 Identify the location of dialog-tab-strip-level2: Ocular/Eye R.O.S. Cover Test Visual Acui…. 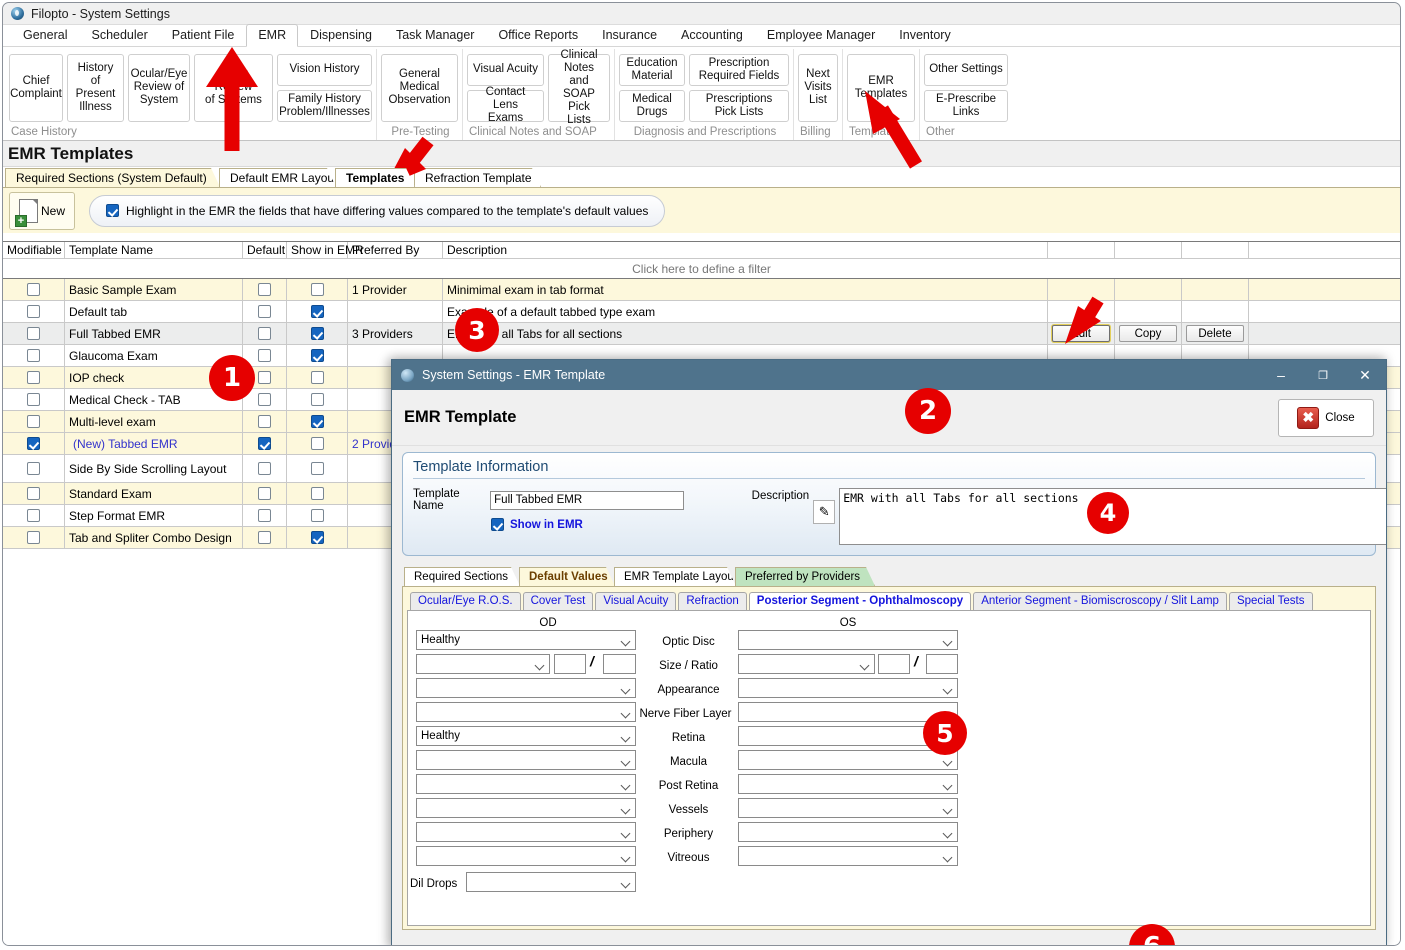
(889, 601).